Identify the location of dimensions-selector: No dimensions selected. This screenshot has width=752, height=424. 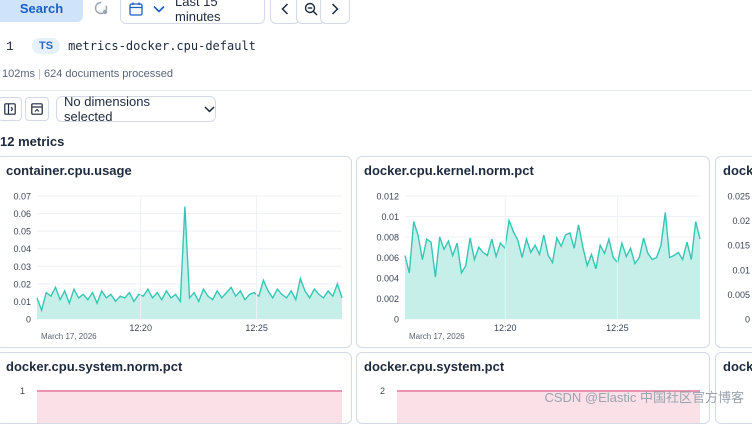
(136, 109).